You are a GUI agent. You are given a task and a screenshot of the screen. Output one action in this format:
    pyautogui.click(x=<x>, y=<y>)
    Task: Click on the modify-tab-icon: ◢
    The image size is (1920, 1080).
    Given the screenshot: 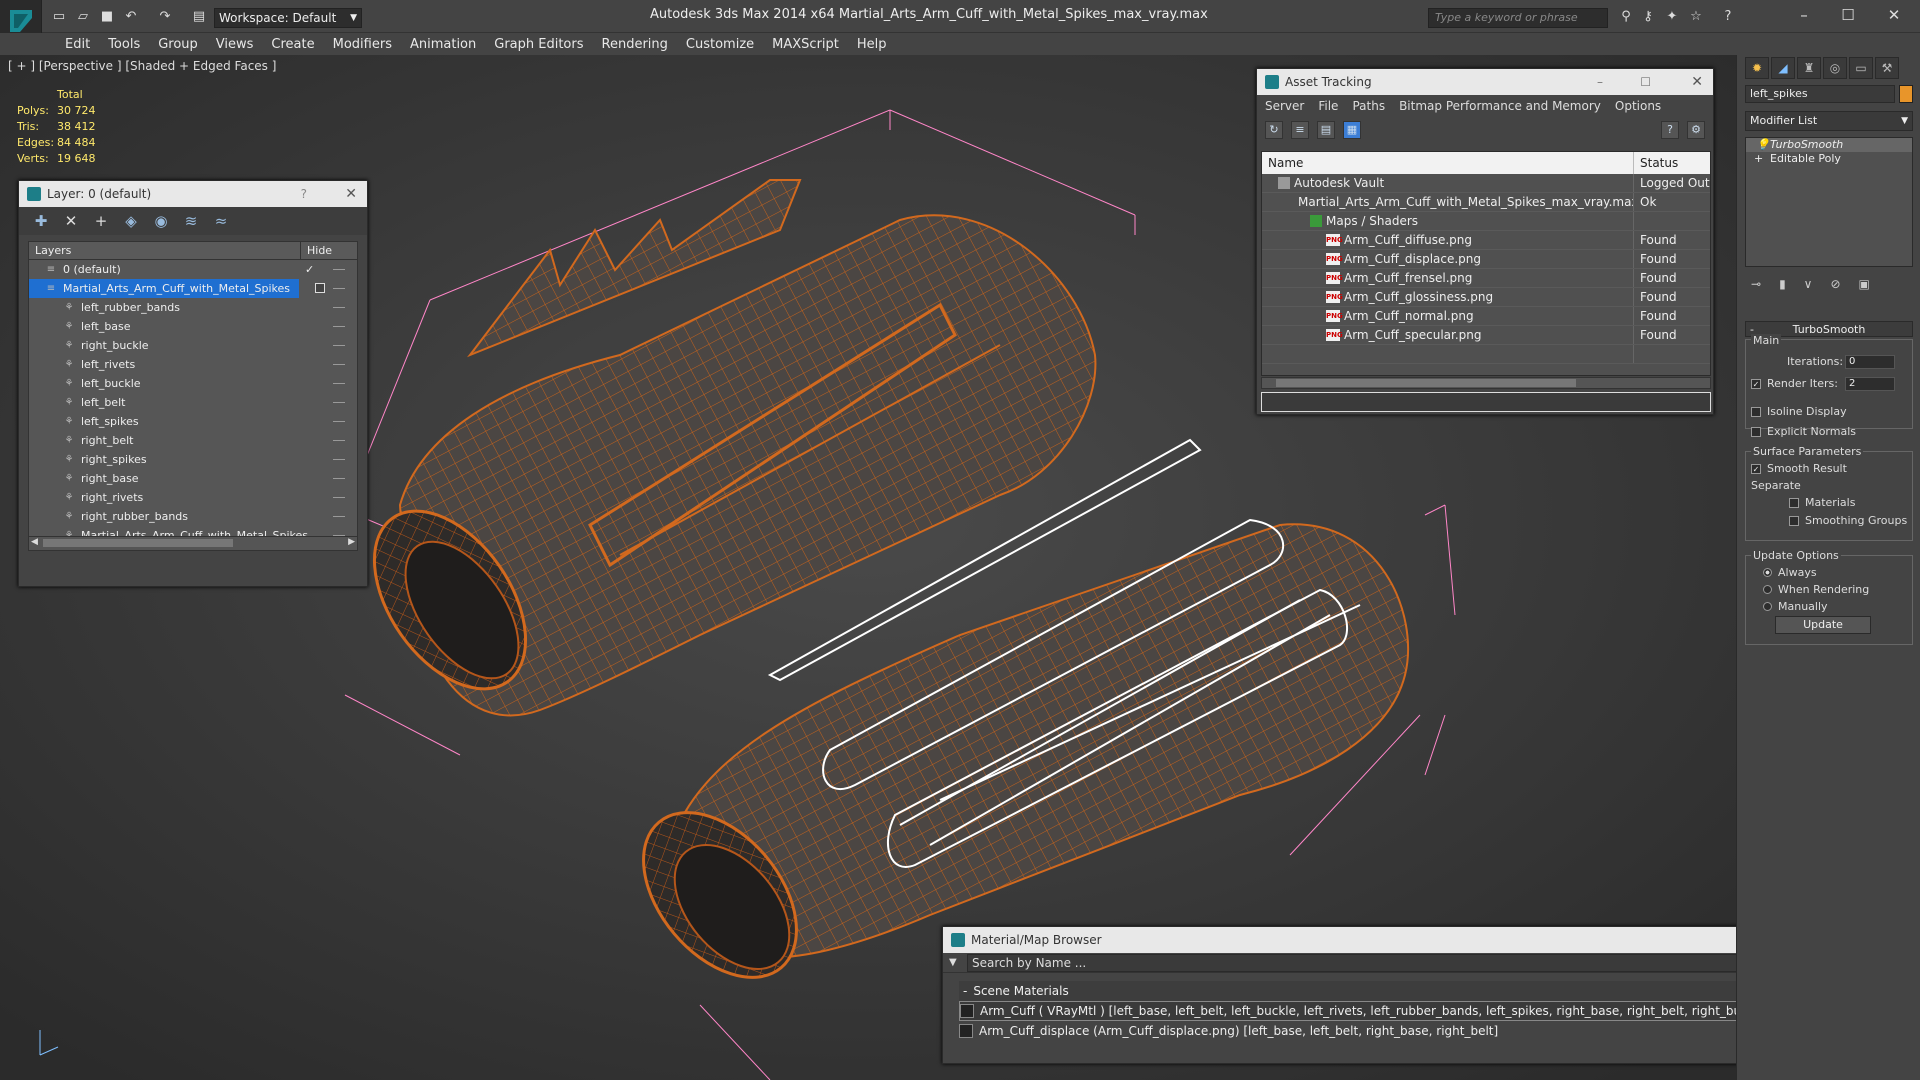 What is the action you would take?
    pyautogui.click(x=1783, y=68)
    